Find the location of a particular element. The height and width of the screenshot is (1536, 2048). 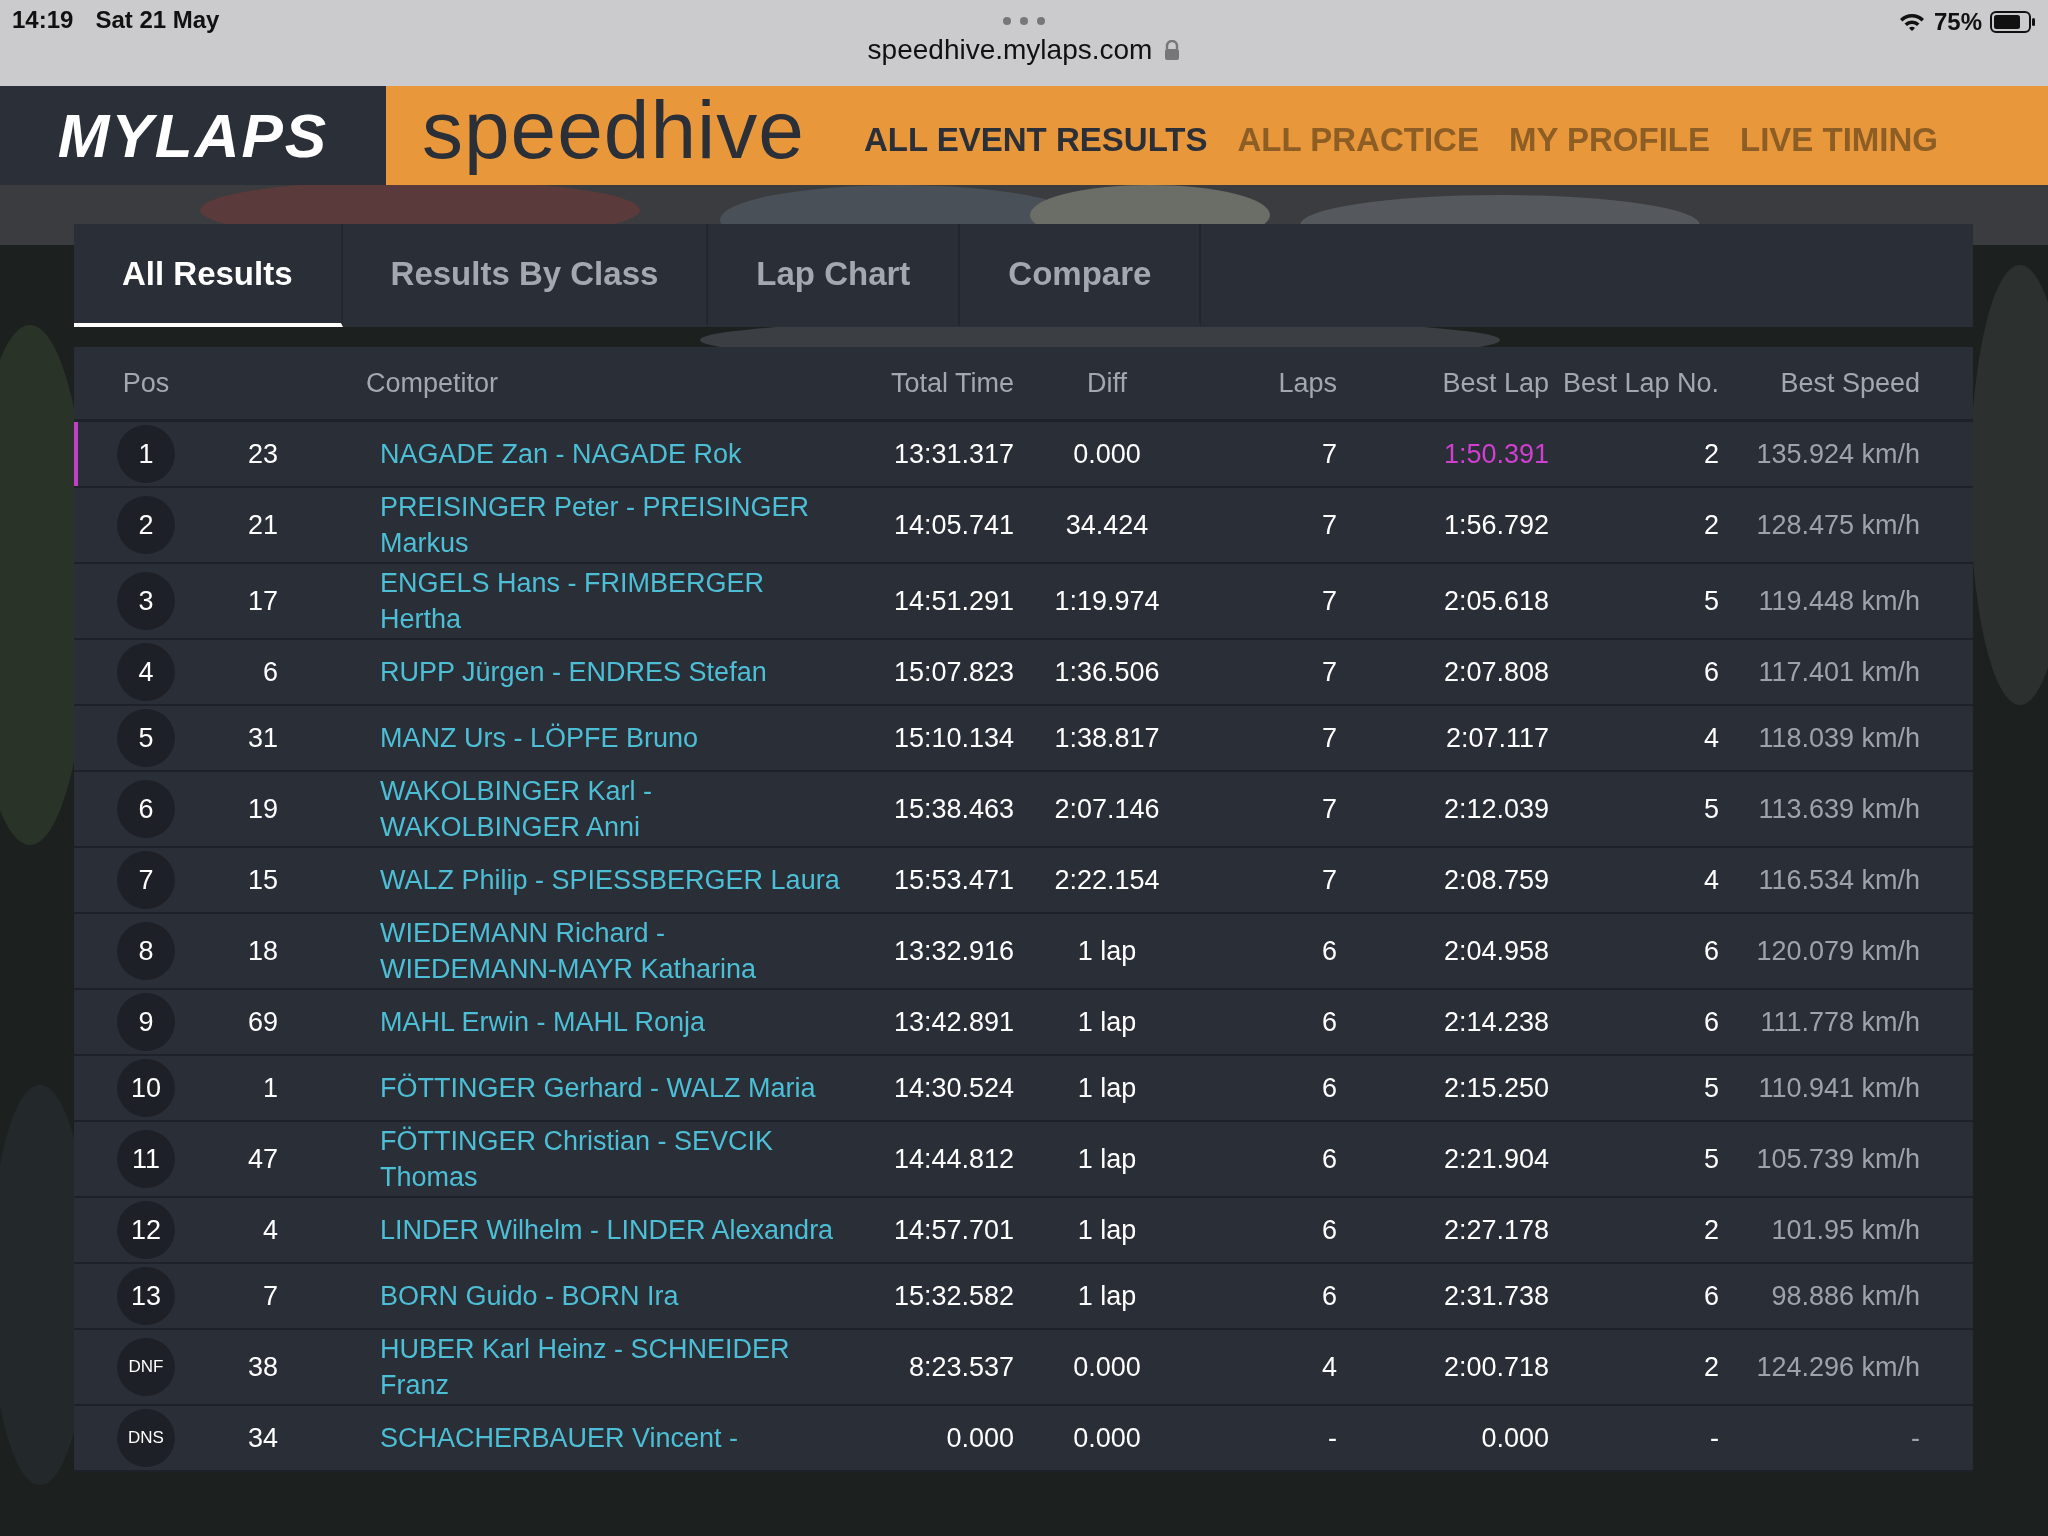

competitor-link: BORN Guido - BORN Ira is located at coordinates (614, 1296).